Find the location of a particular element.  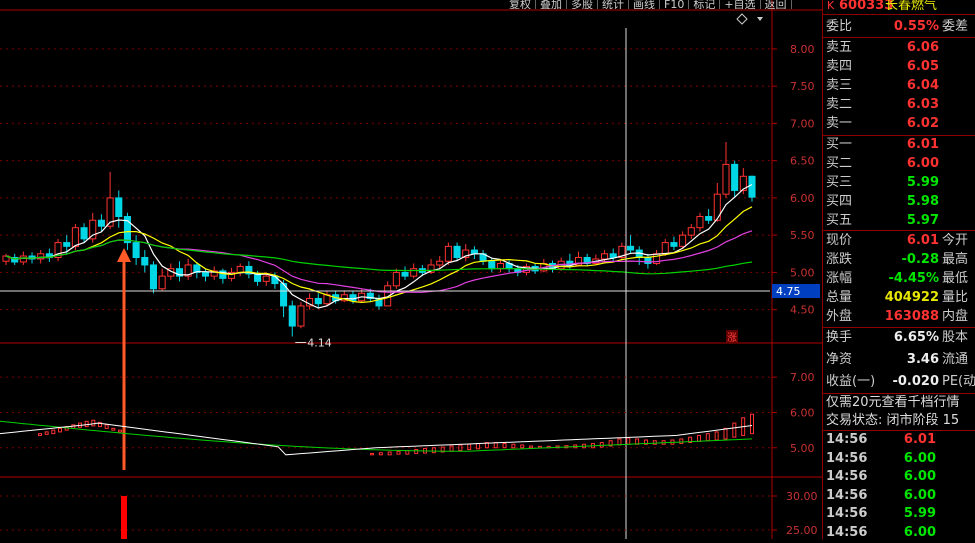

trade-state-row: 交易状态: 闭市阶段 15 is located at coordinates (899, 420).